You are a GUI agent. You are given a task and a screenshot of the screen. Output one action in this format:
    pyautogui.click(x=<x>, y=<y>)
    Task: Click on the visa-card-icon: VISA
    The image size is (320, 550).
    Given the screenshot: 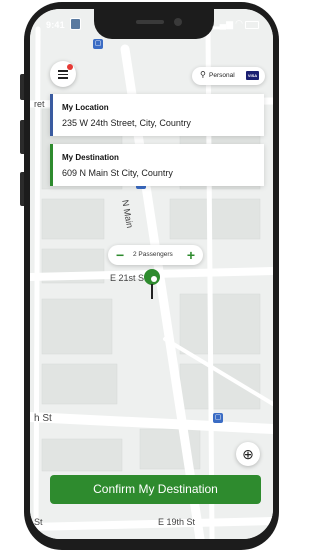 What is the action you would take?
    pyautogui.click(x=252, y=75)
    